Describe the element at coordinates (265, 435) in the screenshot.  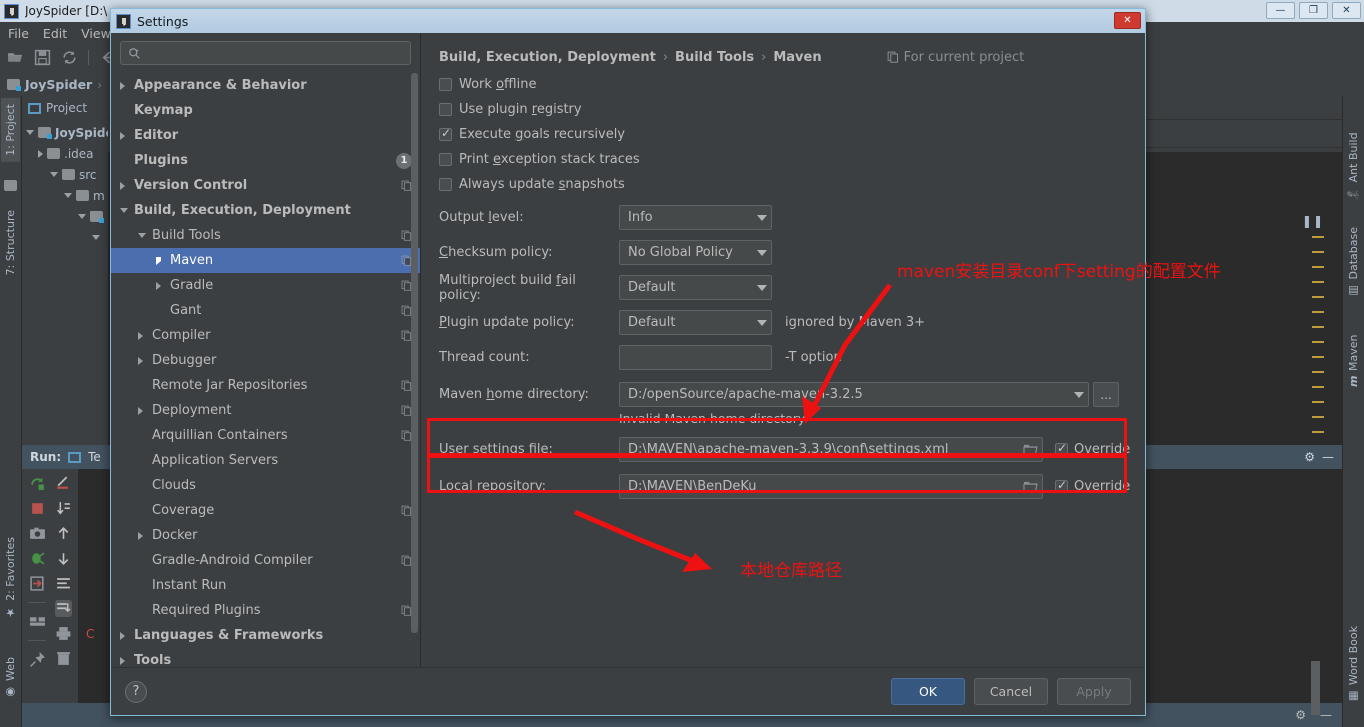
I see `settings-tree-item-arquillian-containers: Arquillian Containers` at that location.